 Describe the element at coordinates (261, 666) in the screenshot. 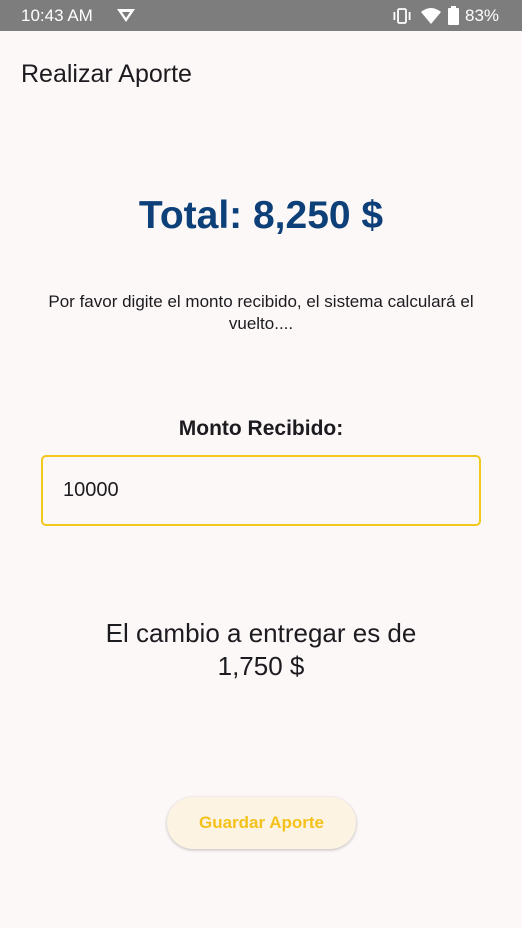

I see `change-amount: 1,750 $` at that location.